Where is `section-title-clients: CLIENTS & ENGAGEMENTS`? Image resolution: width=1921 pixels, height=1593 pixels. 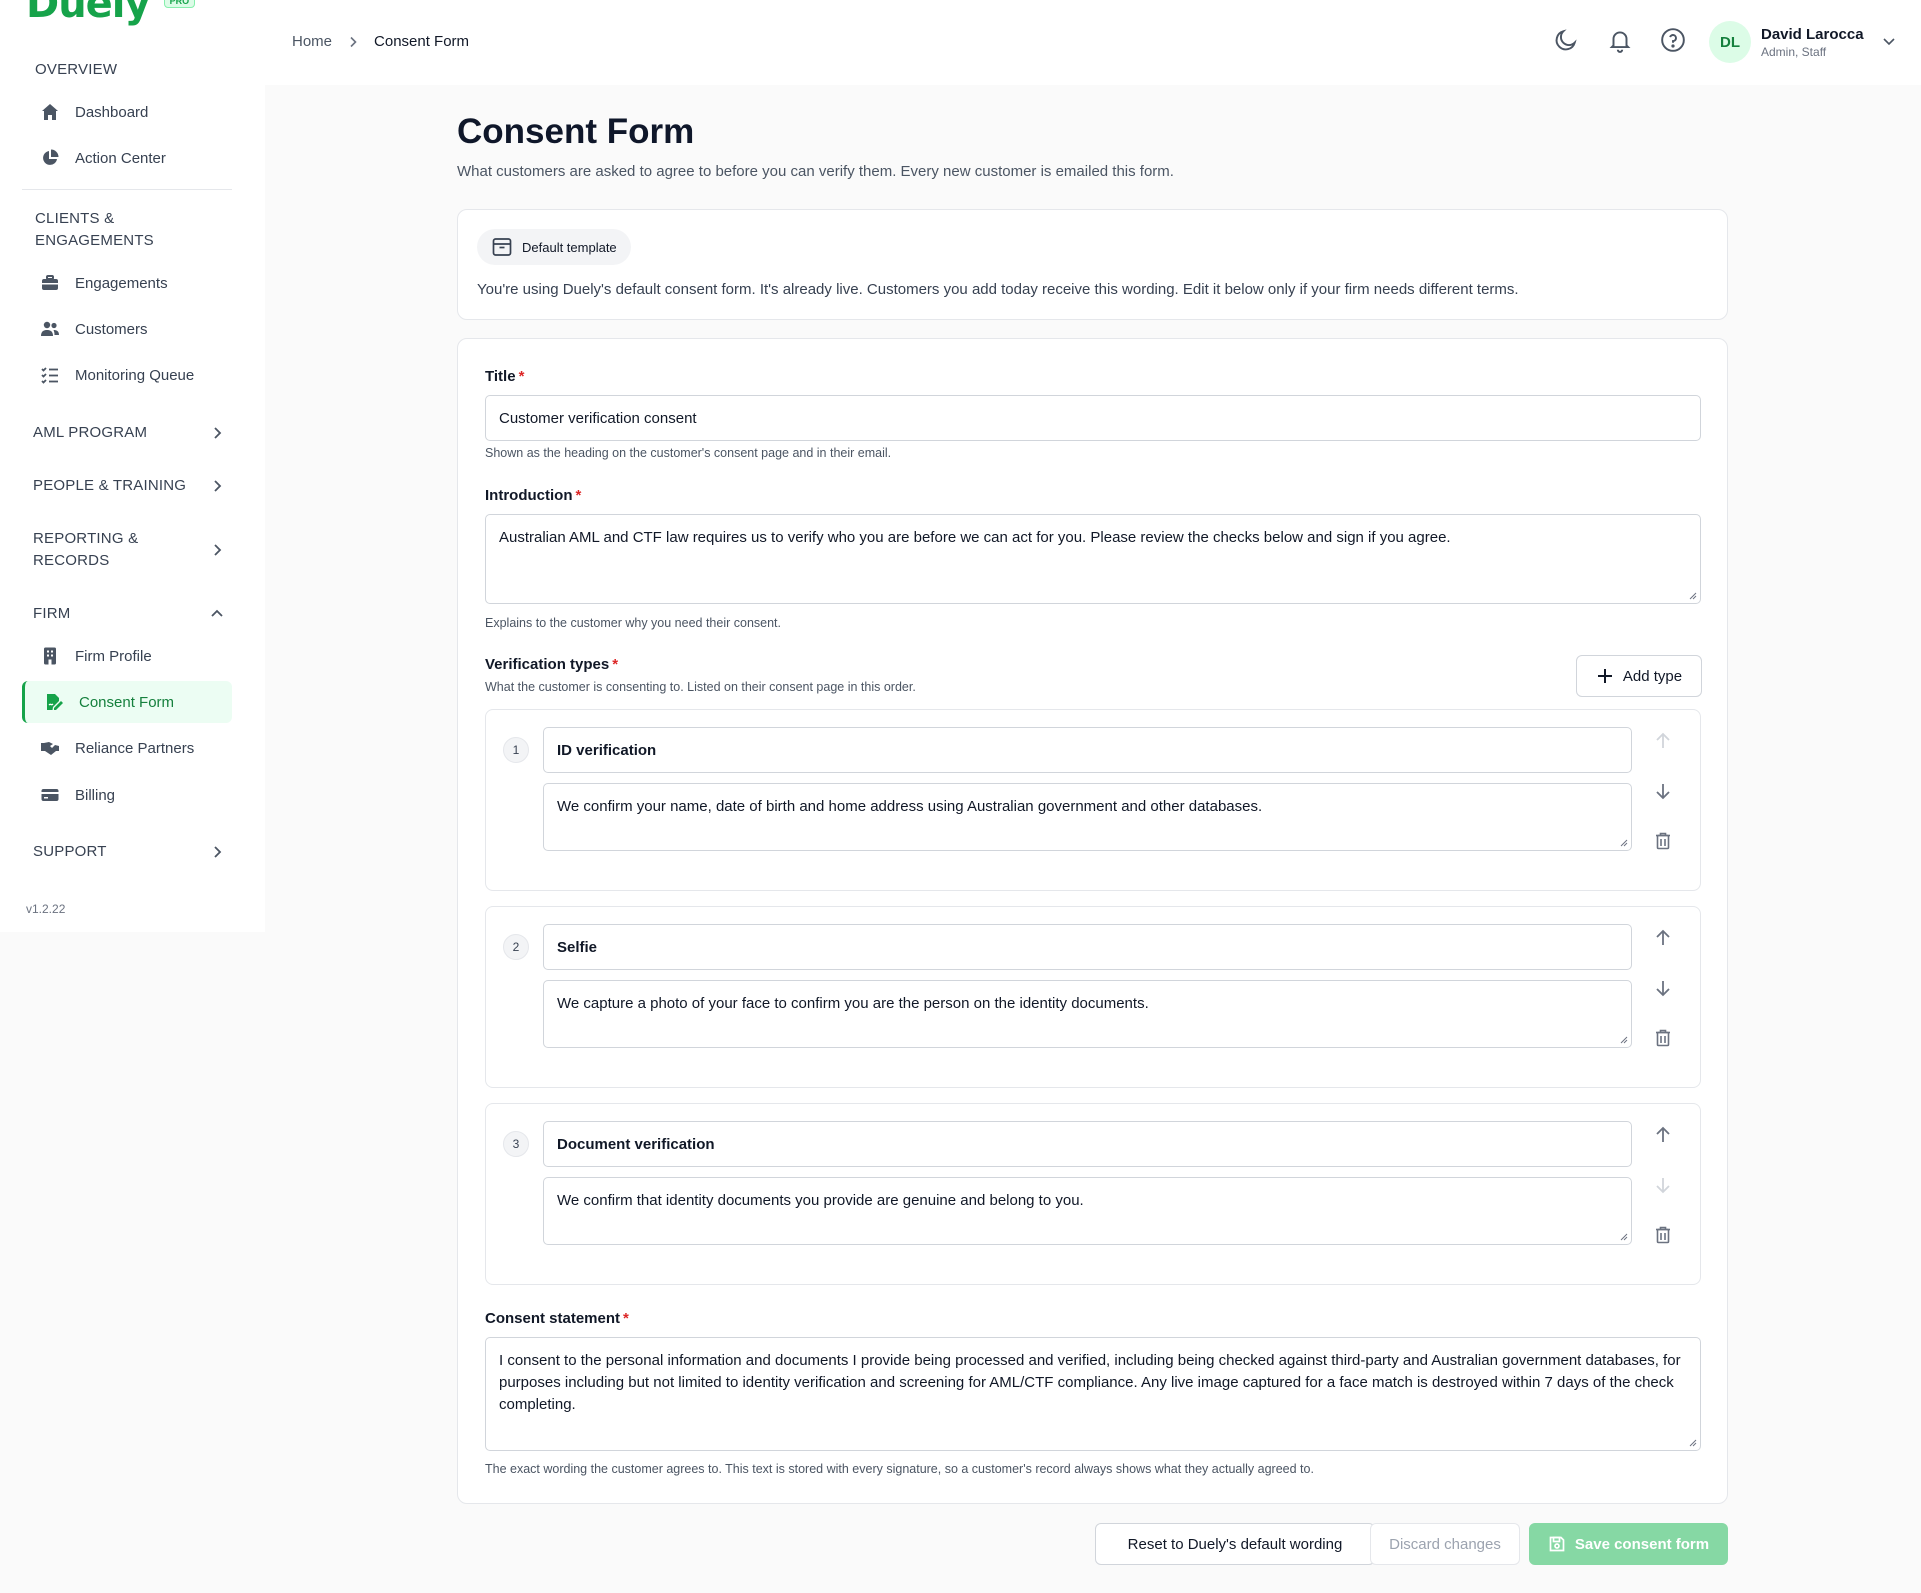 section-title-clients: CLIENTS & ENGAGEMENTS is located at coordinates (94, 229).